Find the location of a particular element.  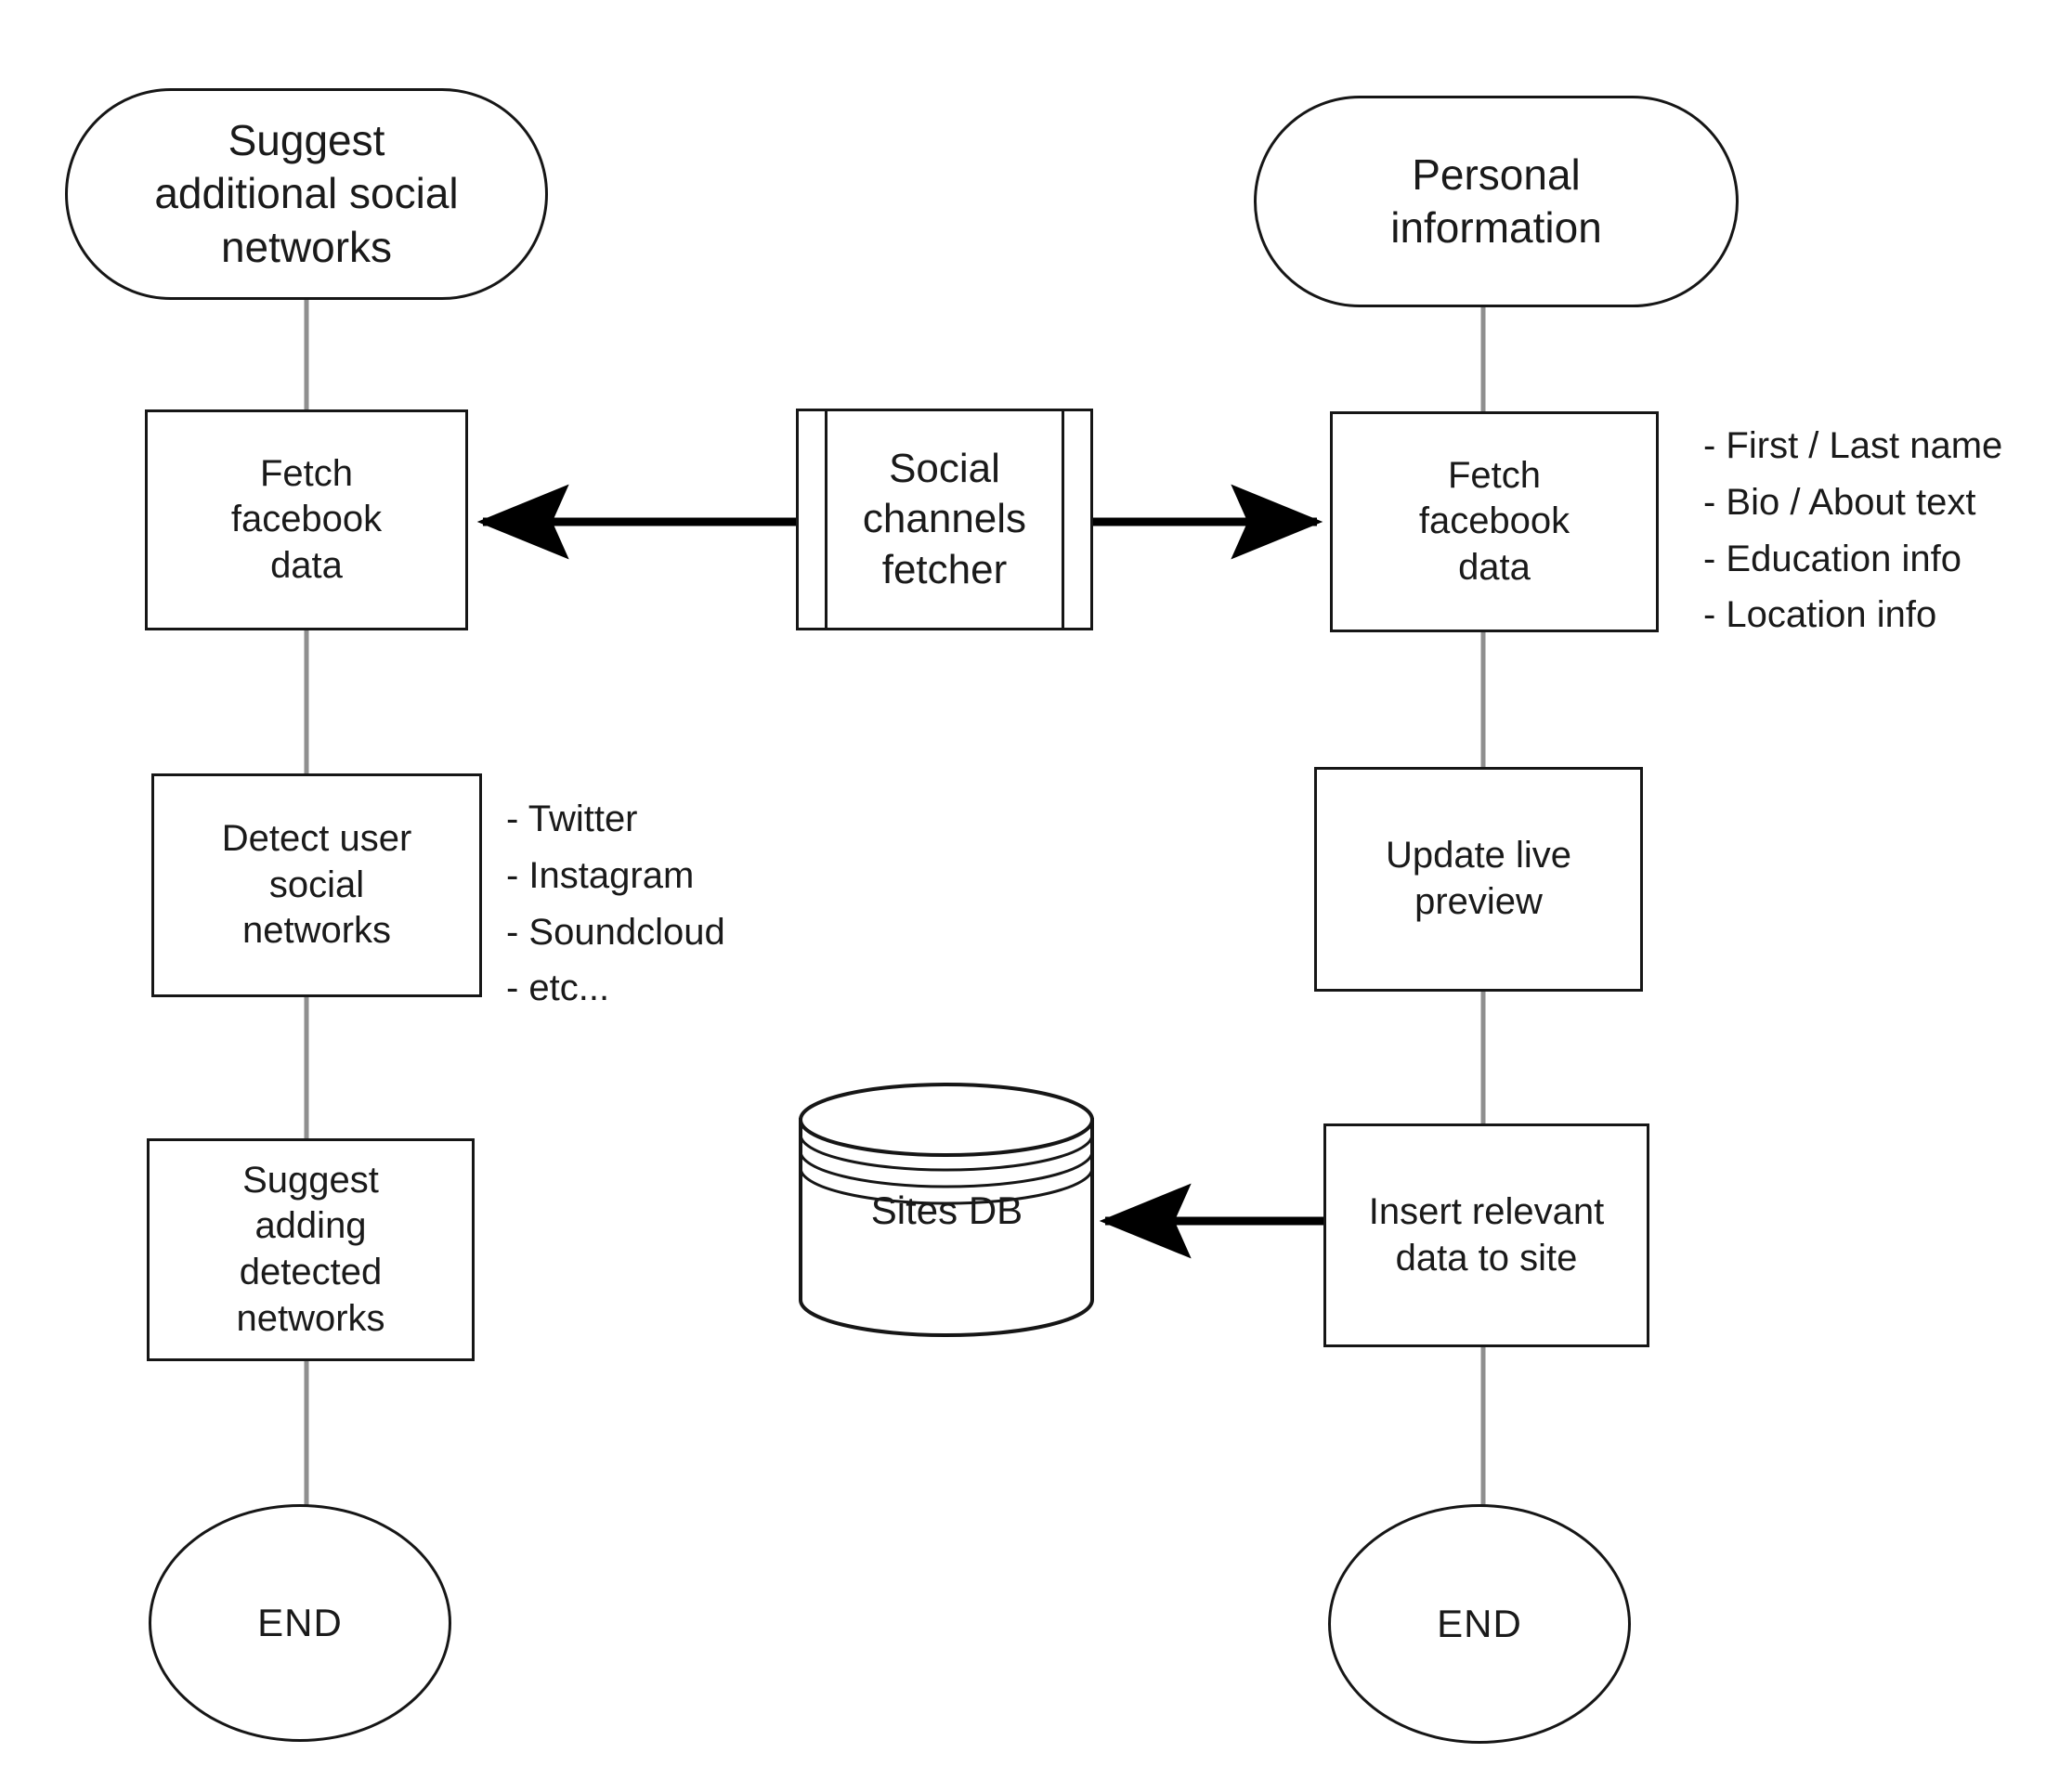

node-label: Social channels fetcher is located at coordinates (944, 519).